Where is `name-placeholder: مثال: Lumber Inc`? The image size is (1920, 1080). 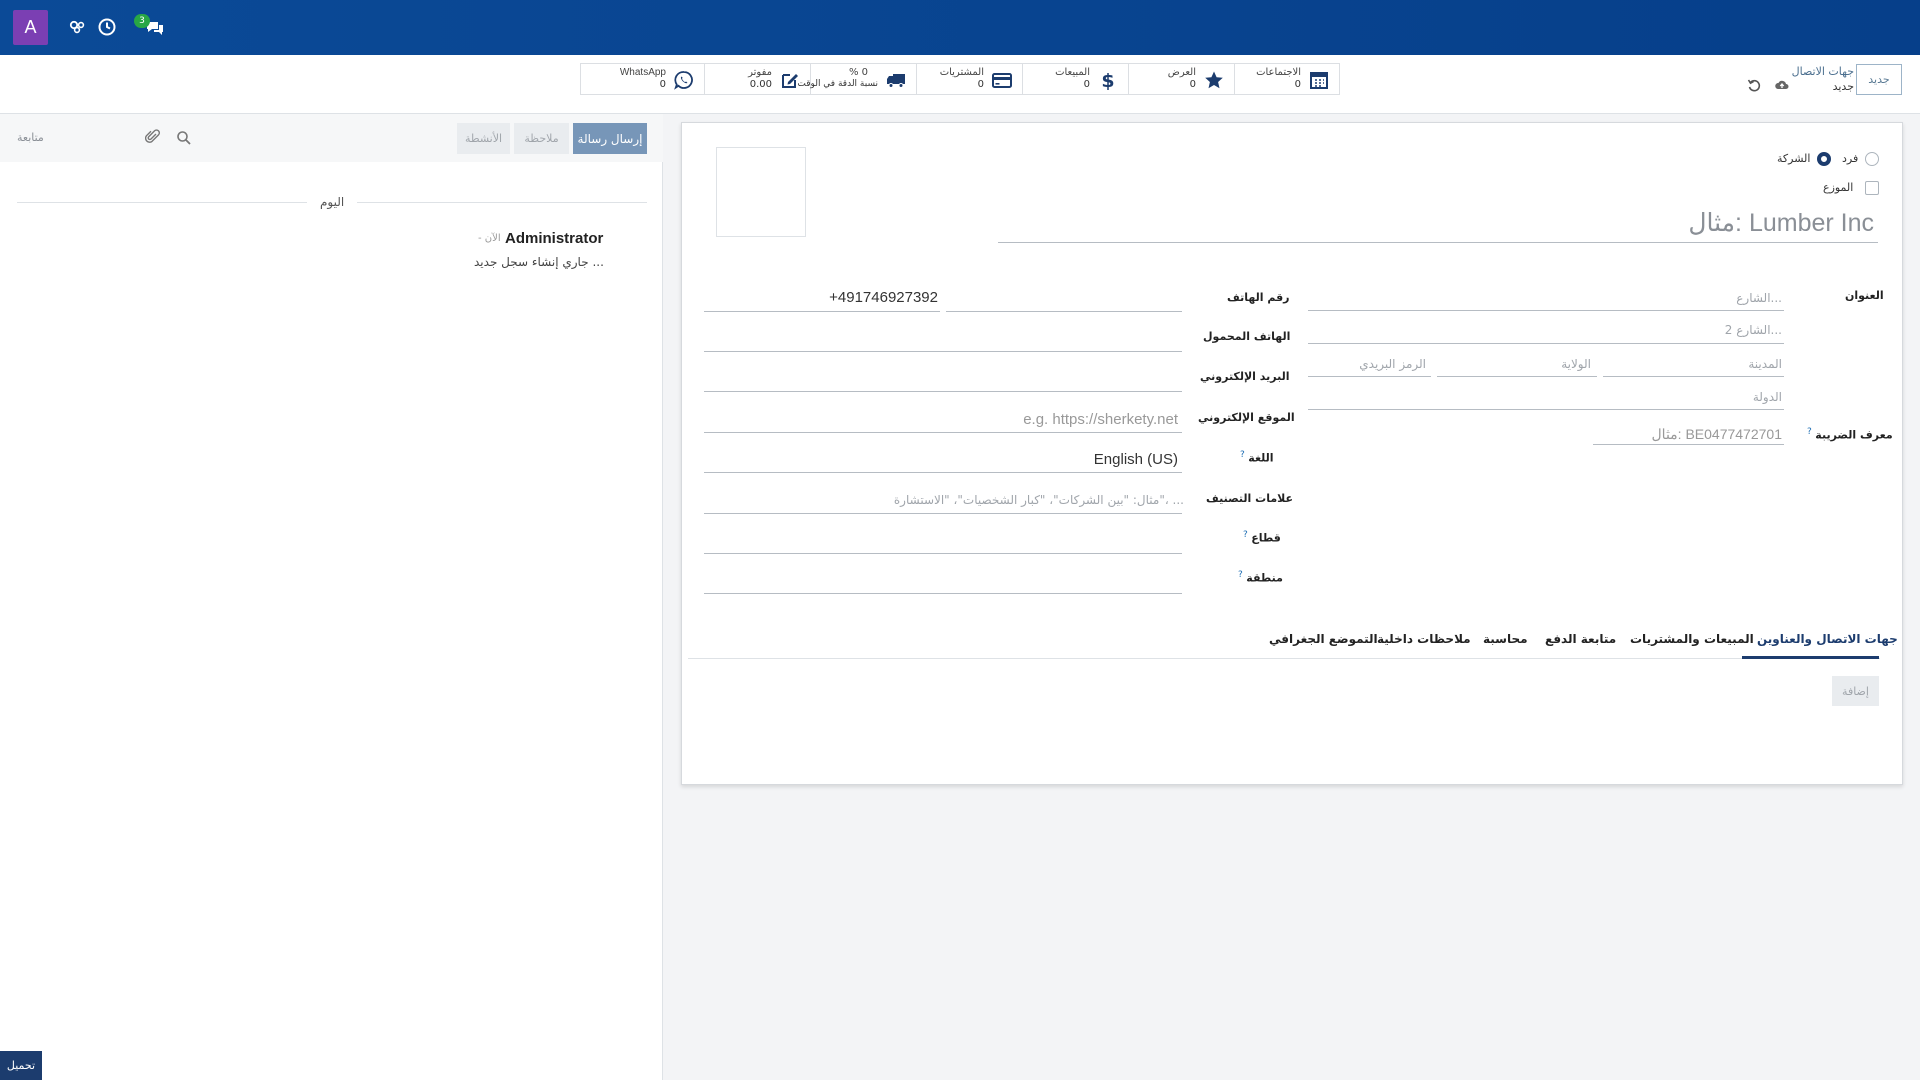
name-placeholder: مثال: Lumber Inc is located at coordinates (1781, 223).